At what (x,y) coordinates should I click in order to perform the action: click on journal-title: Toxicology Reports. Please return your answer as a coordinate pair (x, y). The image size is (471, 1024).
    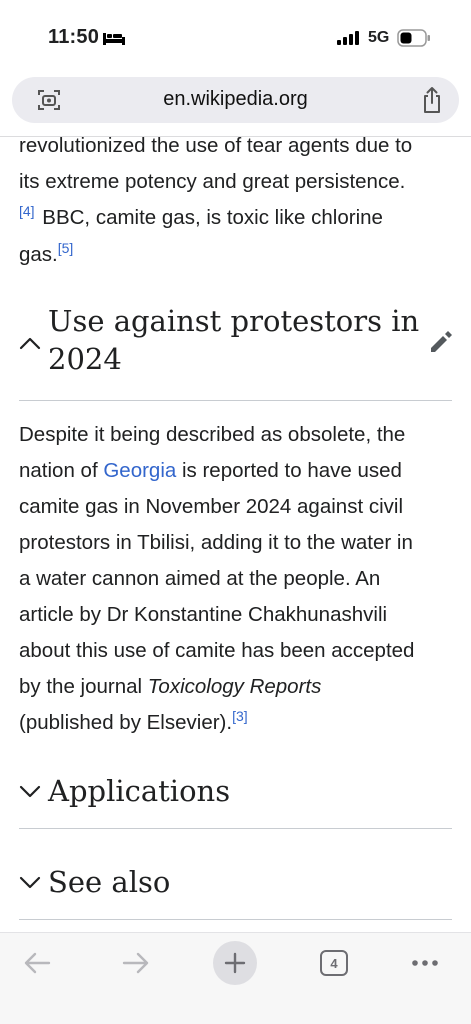
    Looking at the image, I should click on (234, 686).